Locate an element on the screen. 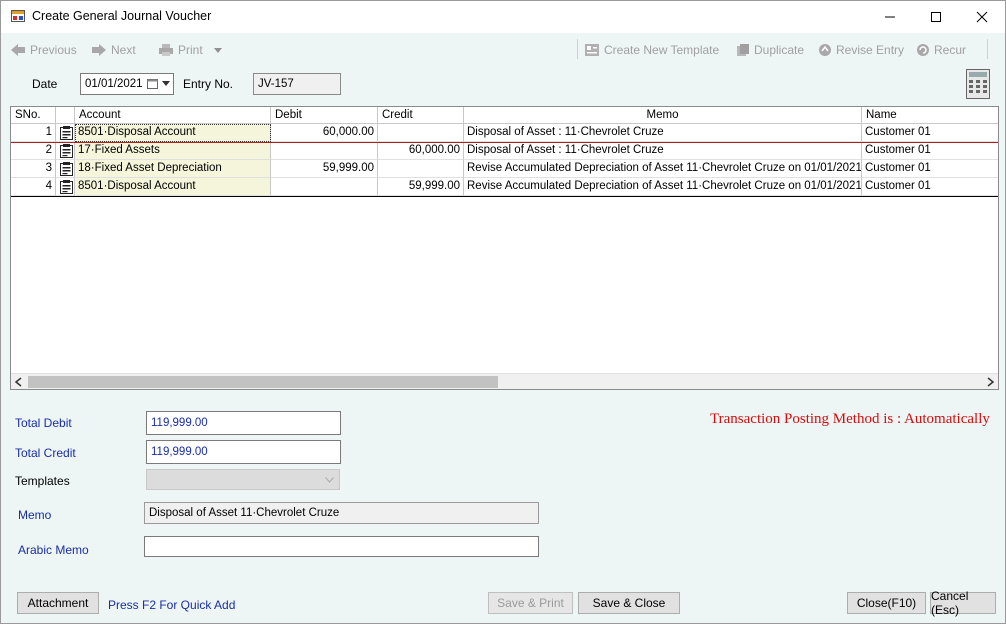 This screenshot has height=624, width=1006. arabic-memo-field is located at coordinates (341, 546).